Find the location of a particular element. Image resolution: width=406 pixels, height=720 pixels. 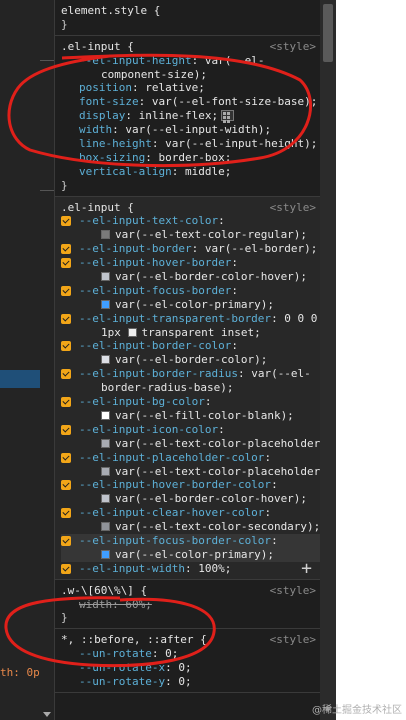

declaration-line: --el-input-hover-border-color: is located at coordinates (190, 485).